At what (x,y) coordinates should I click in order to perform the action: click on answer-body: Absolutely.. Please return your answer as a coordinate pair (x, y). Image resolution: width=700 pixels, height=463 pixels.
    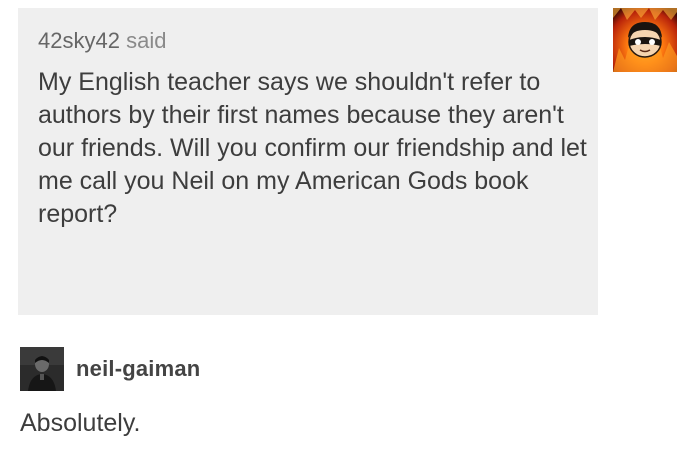
    Looking at the image, I should click on (80, 423).